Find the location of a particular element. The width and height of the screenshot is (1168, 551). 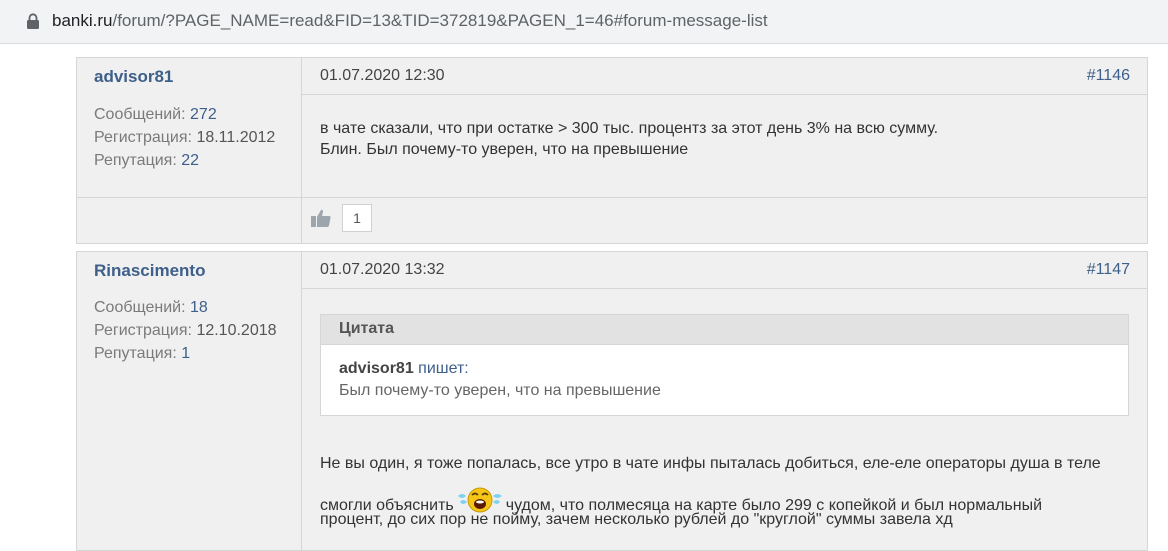

registration-date: 12.10.2018 is located at coordinates (236, 330).